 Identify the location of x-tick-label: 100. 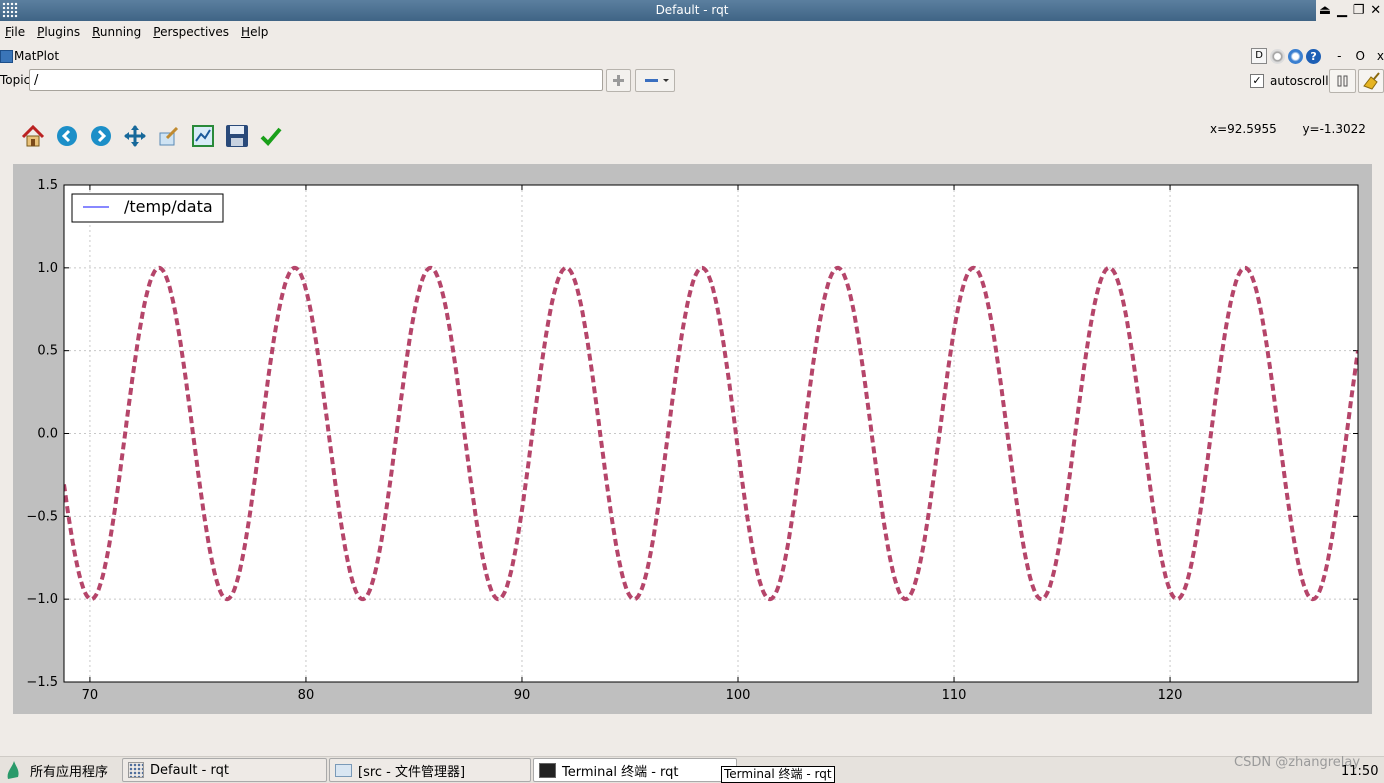
(738, 695).